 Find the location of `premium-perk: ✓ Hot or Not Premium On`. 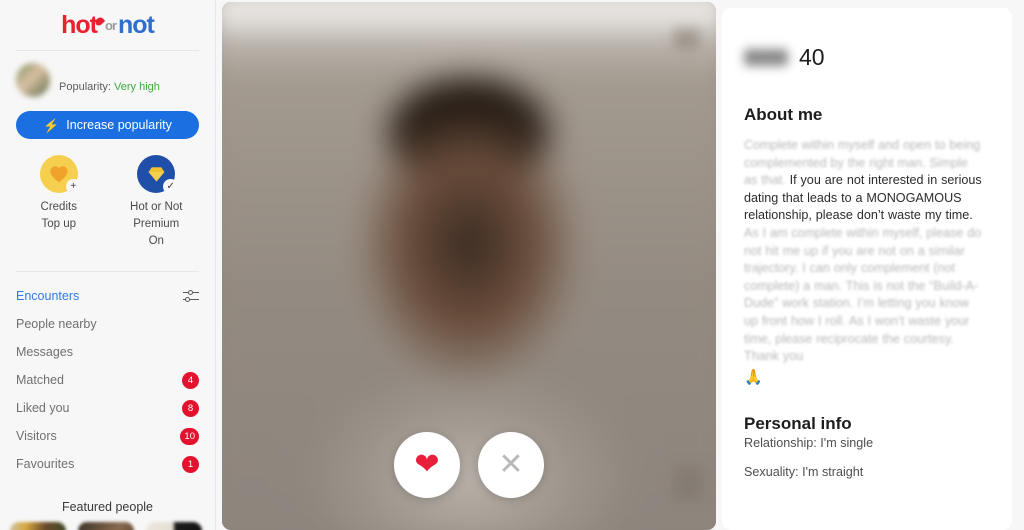

premium-perk: ✓ Hot or Not Premium On is located at coordinates (157, 202).